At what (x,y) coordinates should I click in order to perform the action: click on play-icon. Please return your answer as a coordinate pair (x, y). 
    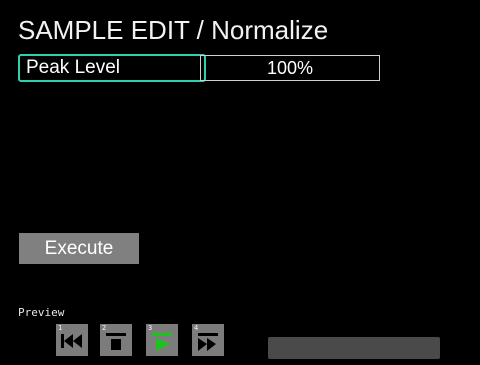
    Looking at the image, I should click on (162, 342).